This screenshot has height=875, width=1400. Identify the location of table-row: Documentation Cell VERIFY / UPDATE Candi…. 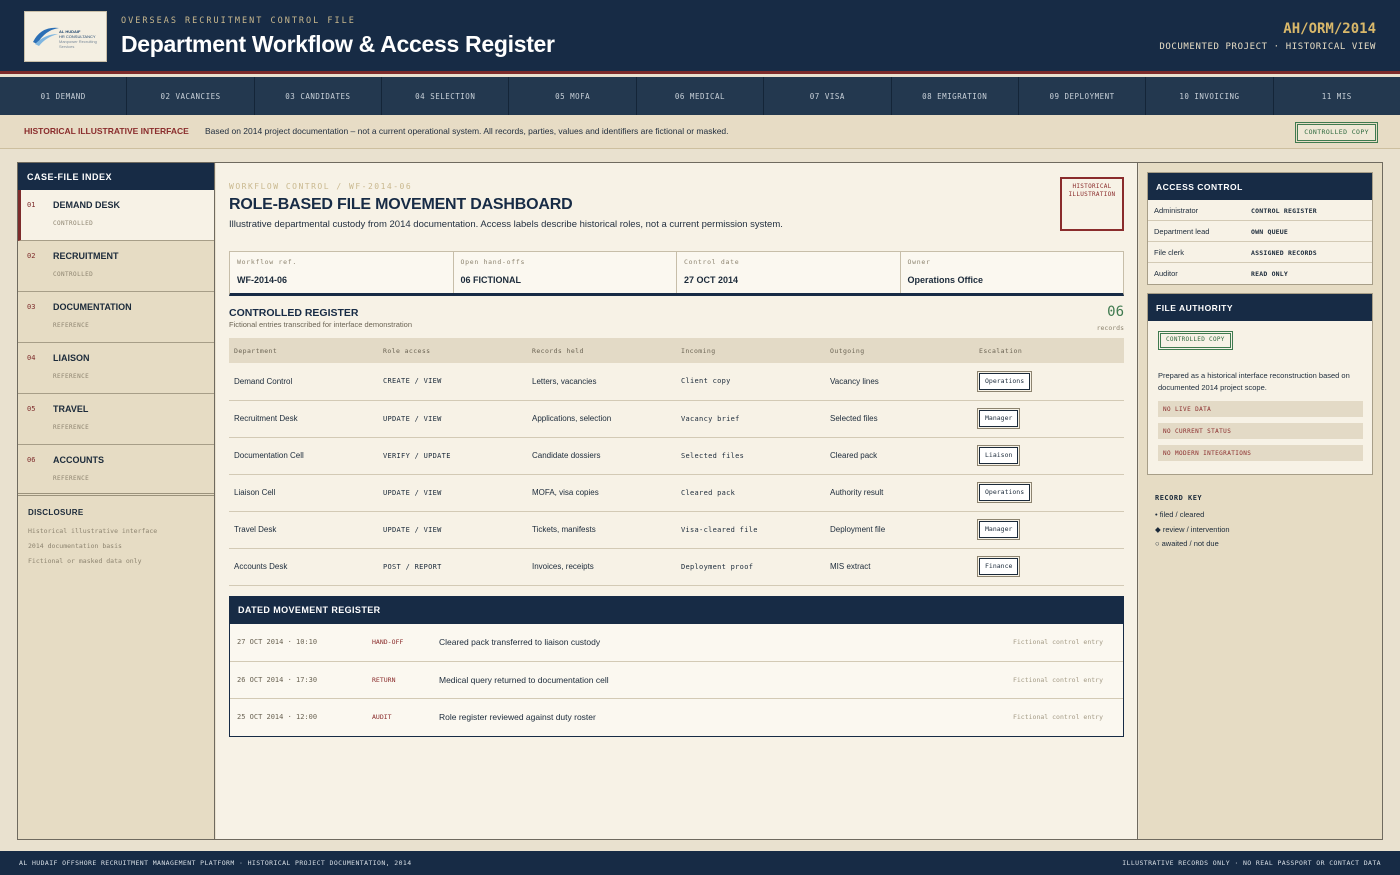
(676, 456).